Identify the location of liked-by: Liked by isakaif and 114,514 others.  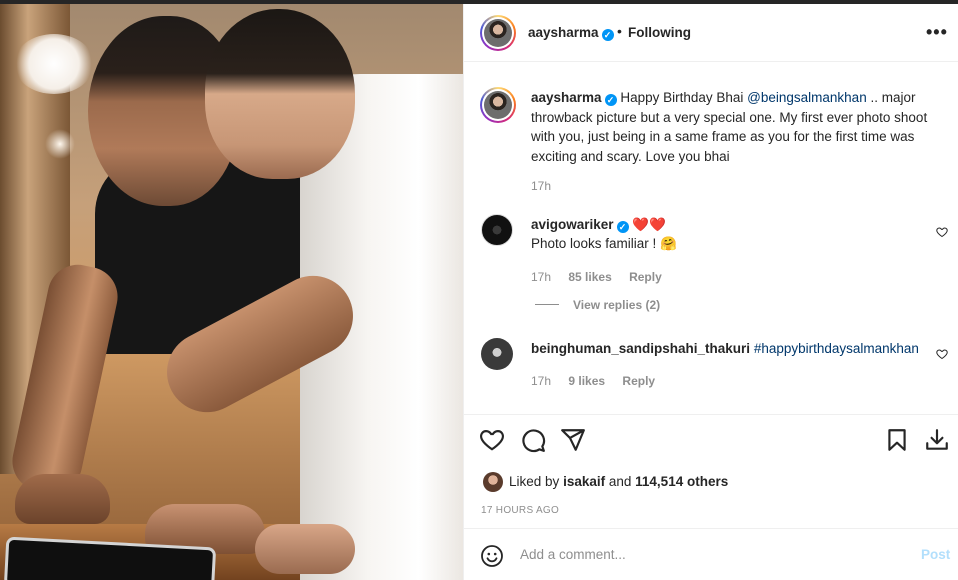
(716, 482).